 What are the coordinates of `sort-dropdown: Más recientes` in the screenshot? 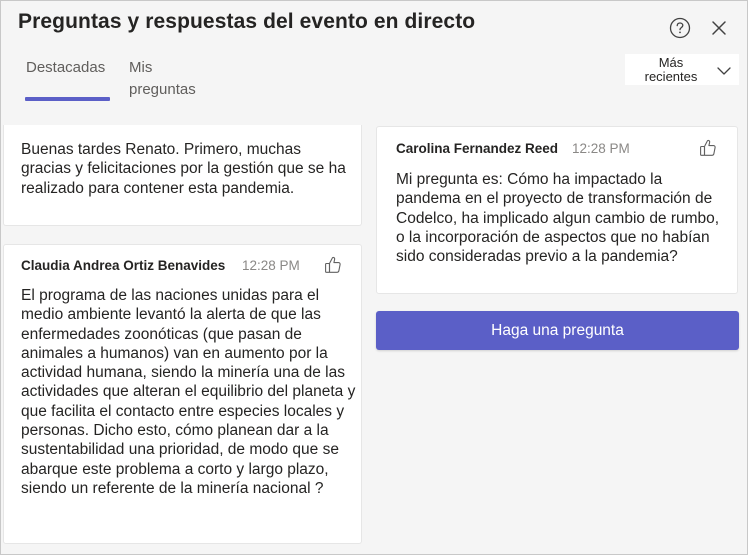 It's located at (682, 69).